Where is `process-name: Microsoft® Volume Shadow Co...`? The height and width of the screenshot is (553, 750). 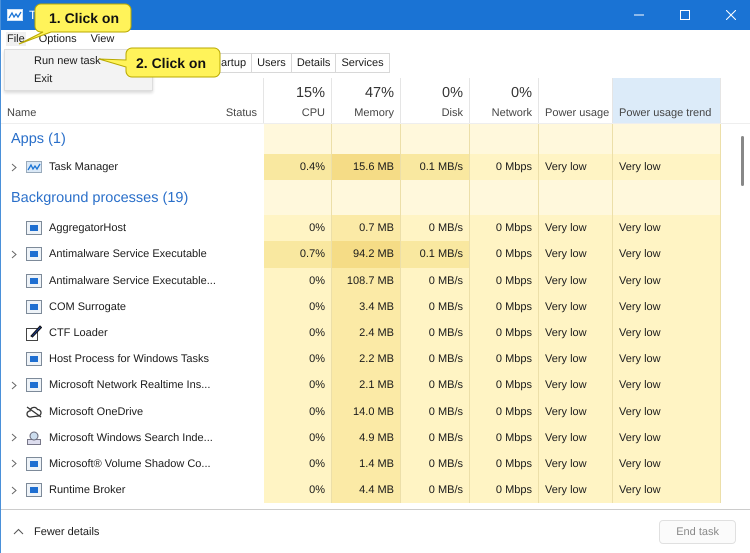 process-name: Microsoft® Volume Shadow Co... is located at coordinates (130, 464).